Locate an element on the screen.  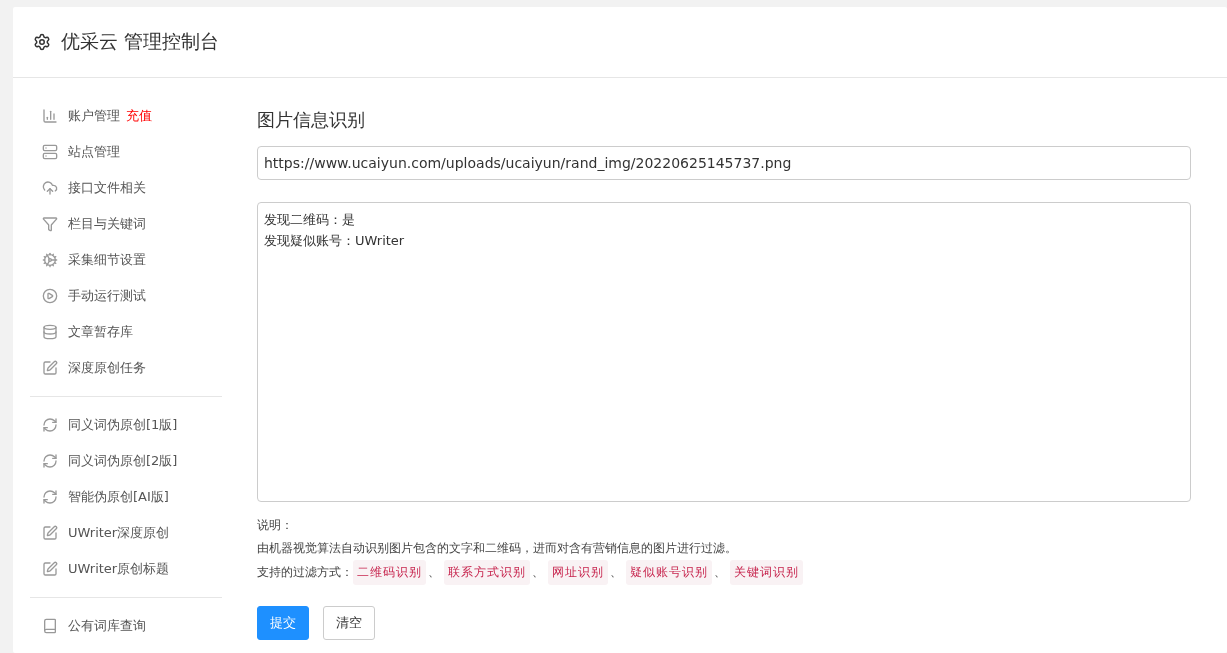
filter-tag: 二维码识别 is located at coordinates (389, 572).